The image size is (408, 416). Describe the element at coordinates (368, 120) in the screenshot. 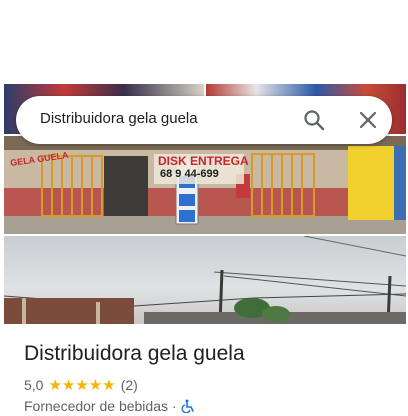

I see `close-icon` at that location.